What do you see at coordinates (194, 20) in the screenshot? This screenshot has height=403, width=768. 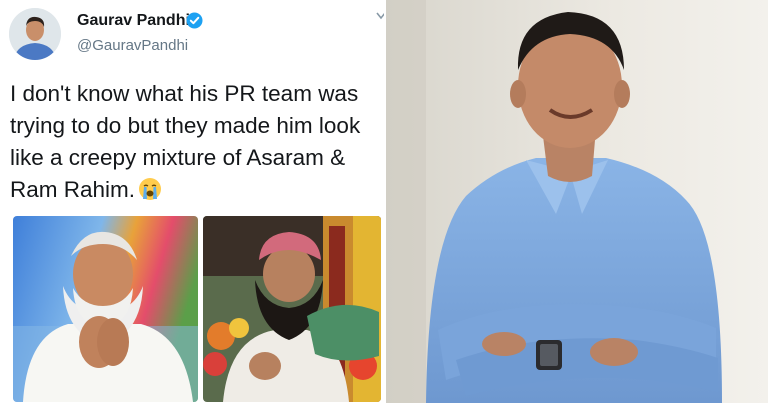 I see `verified-badge-icon` at bounding box center [194, 20].